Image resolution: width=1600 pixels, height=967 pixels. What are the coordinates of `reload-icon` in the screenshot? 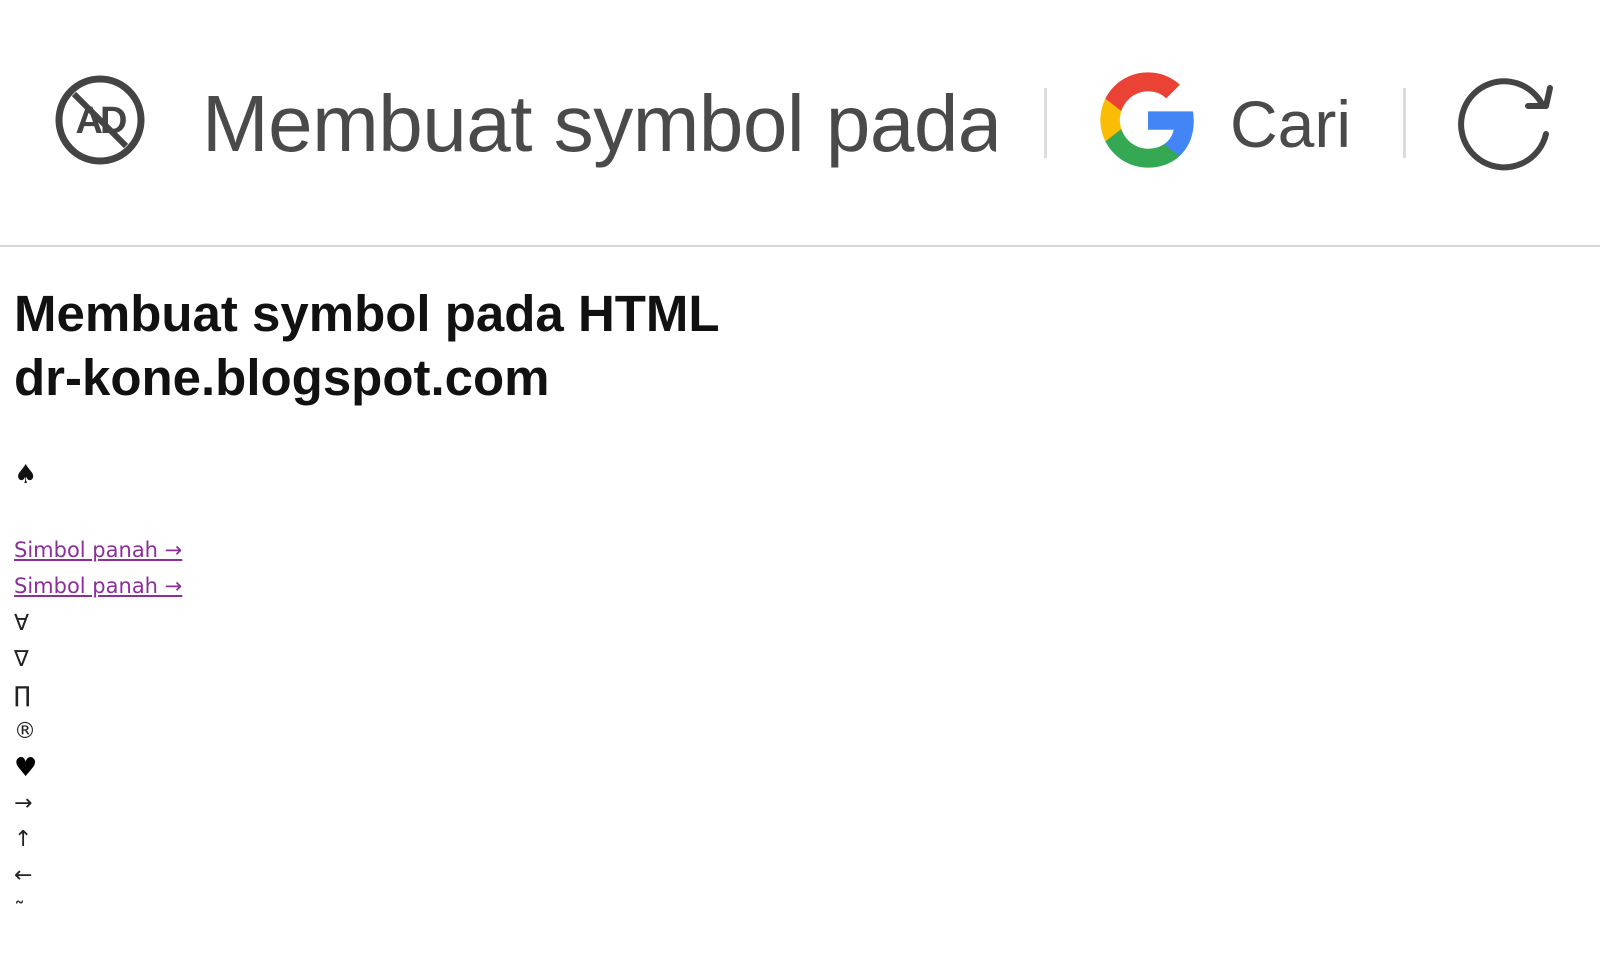 It's located at (1505, 122).